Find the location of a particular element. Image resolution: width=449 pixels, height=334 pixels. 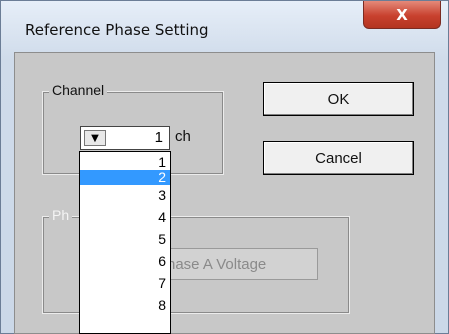

dropdown-item-8: 8 is located at coordinates (125, 305).